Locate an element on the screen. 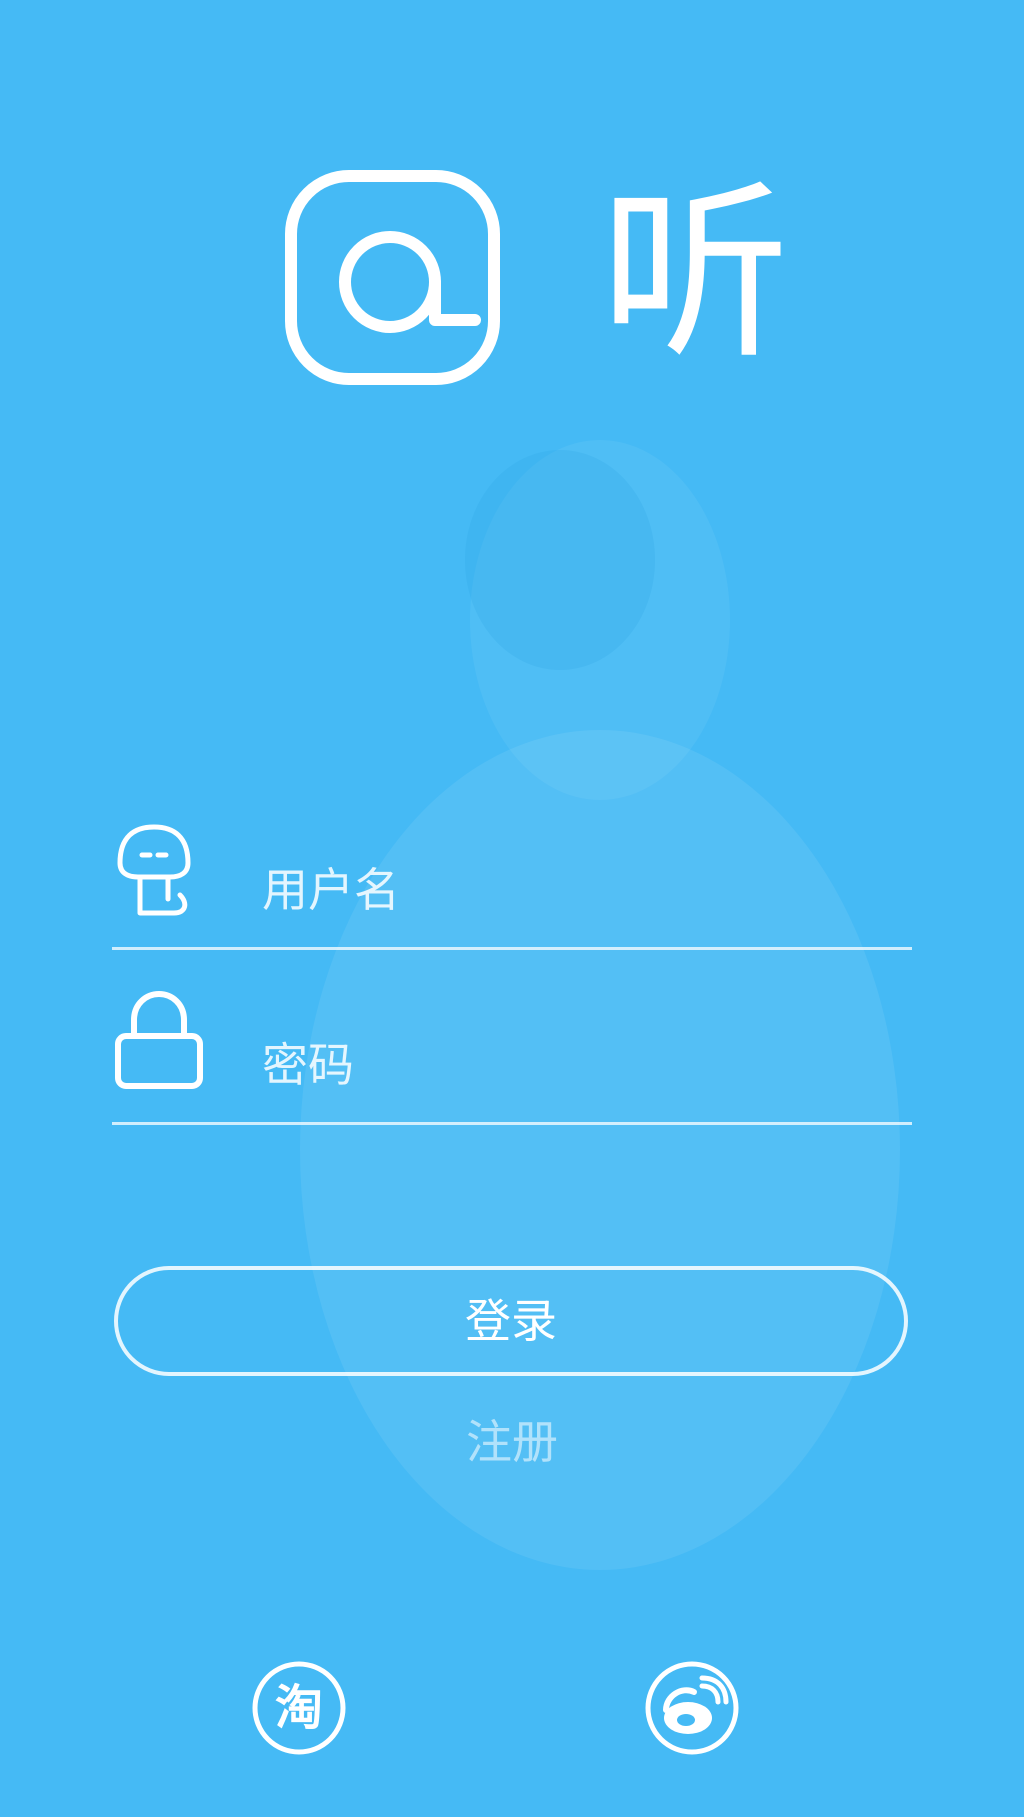 The width and height of the screenshot is (1024, 1817). lock-icon is located at coordinates (159, 1039).